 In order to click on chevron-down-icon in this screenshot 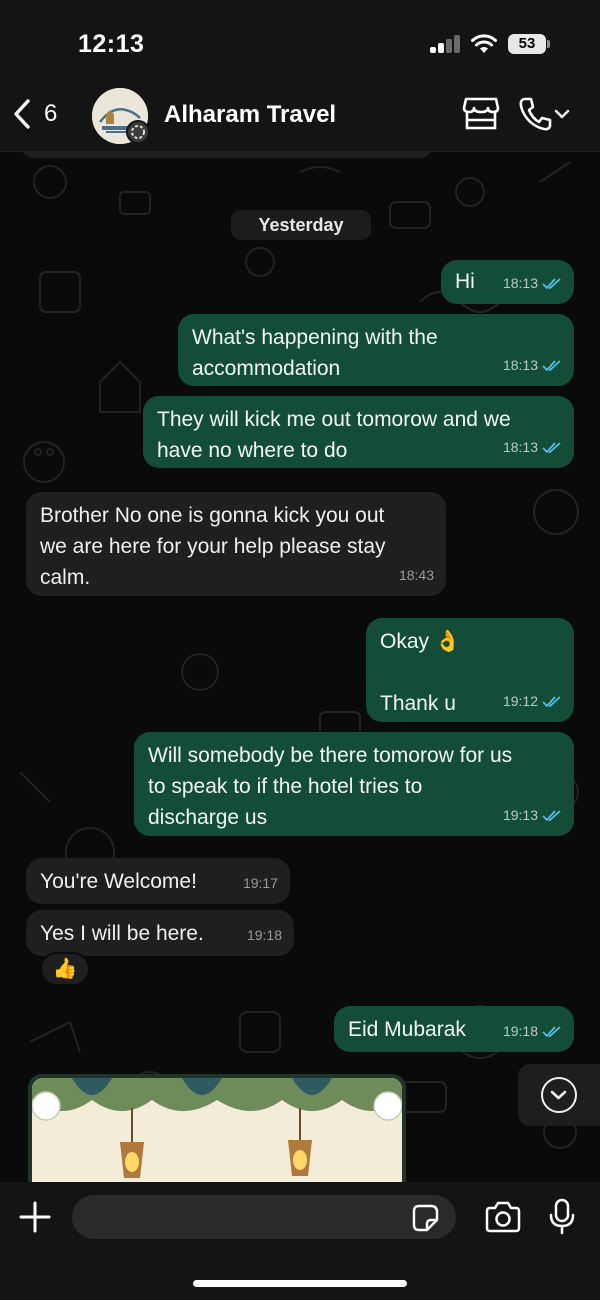, I will do `click(562, 114)`.